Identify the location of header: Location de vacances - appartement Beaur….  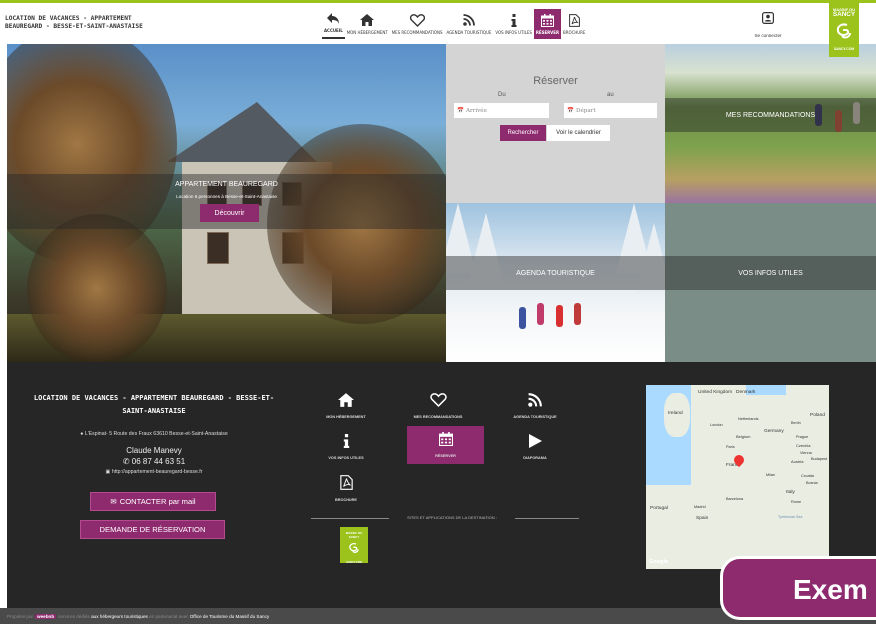
(438, 23).